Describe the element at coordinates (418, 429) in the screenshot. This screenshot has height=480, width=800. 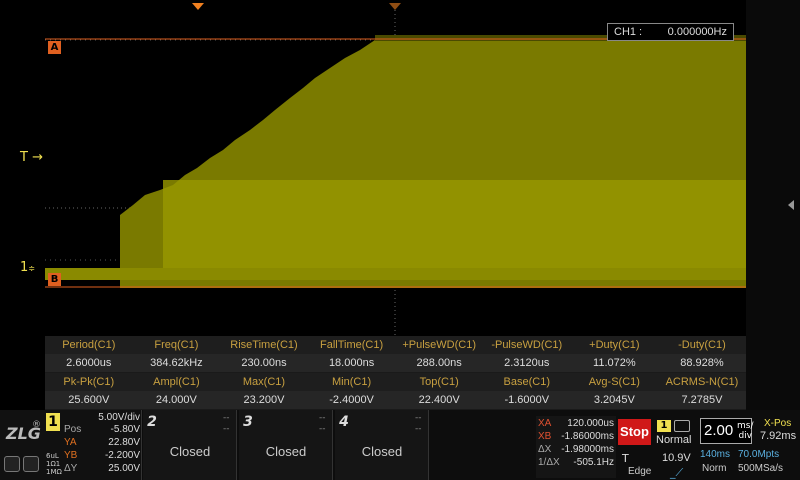
I see `ch4-dash-2: --` at that location.